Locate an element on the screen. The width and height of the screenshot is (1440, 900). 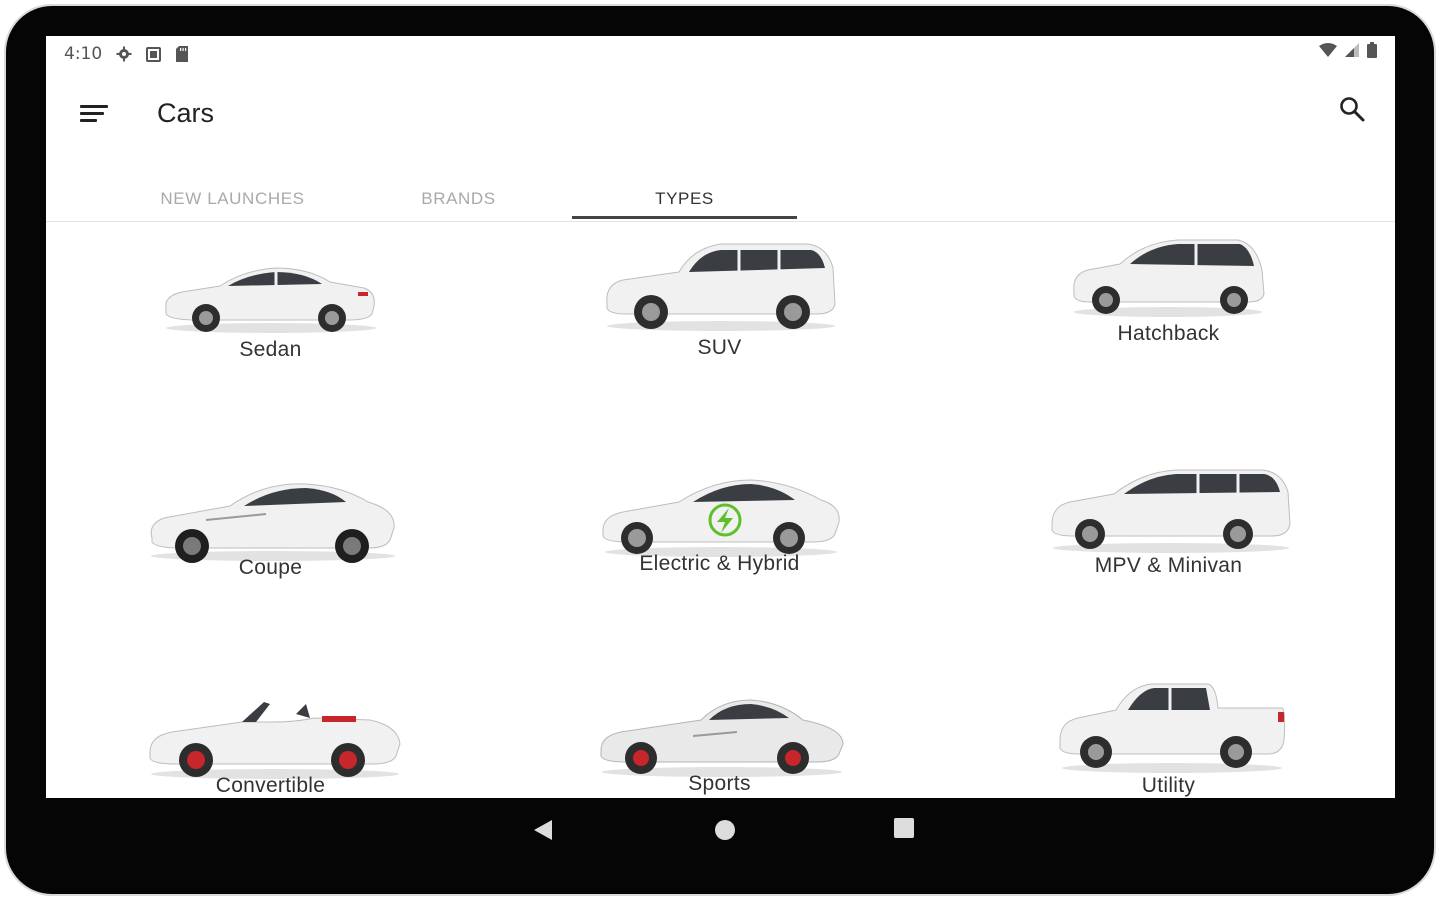
car-type-label: Utility is located at coordinates (1168, 785).